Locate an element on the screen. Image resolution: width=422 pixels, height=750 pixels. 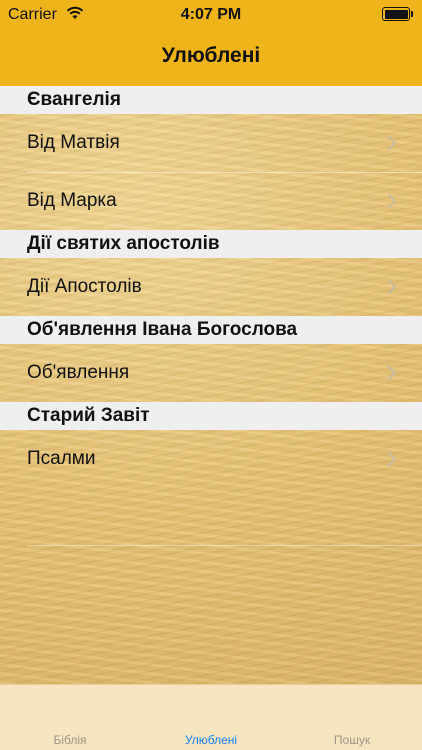
list-item-label: Об'явлення is located at coordinates (78, 372).